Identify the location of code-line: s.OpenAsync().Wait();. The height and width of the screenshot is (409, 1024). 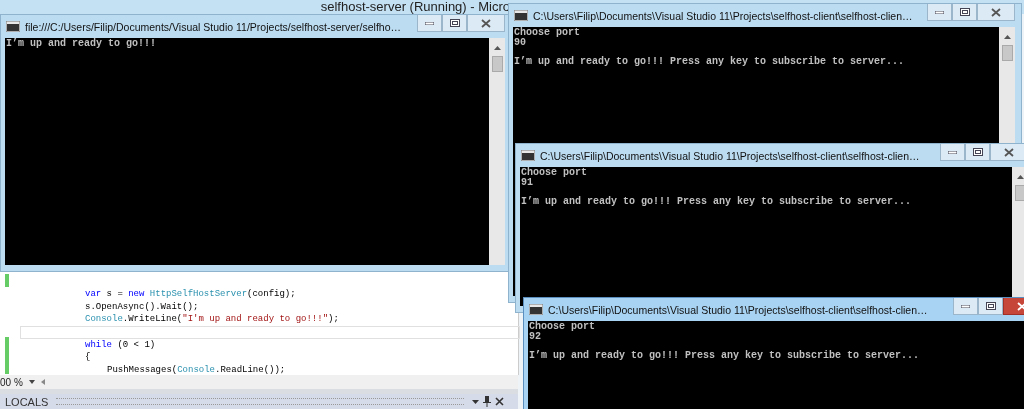
(142, 306).